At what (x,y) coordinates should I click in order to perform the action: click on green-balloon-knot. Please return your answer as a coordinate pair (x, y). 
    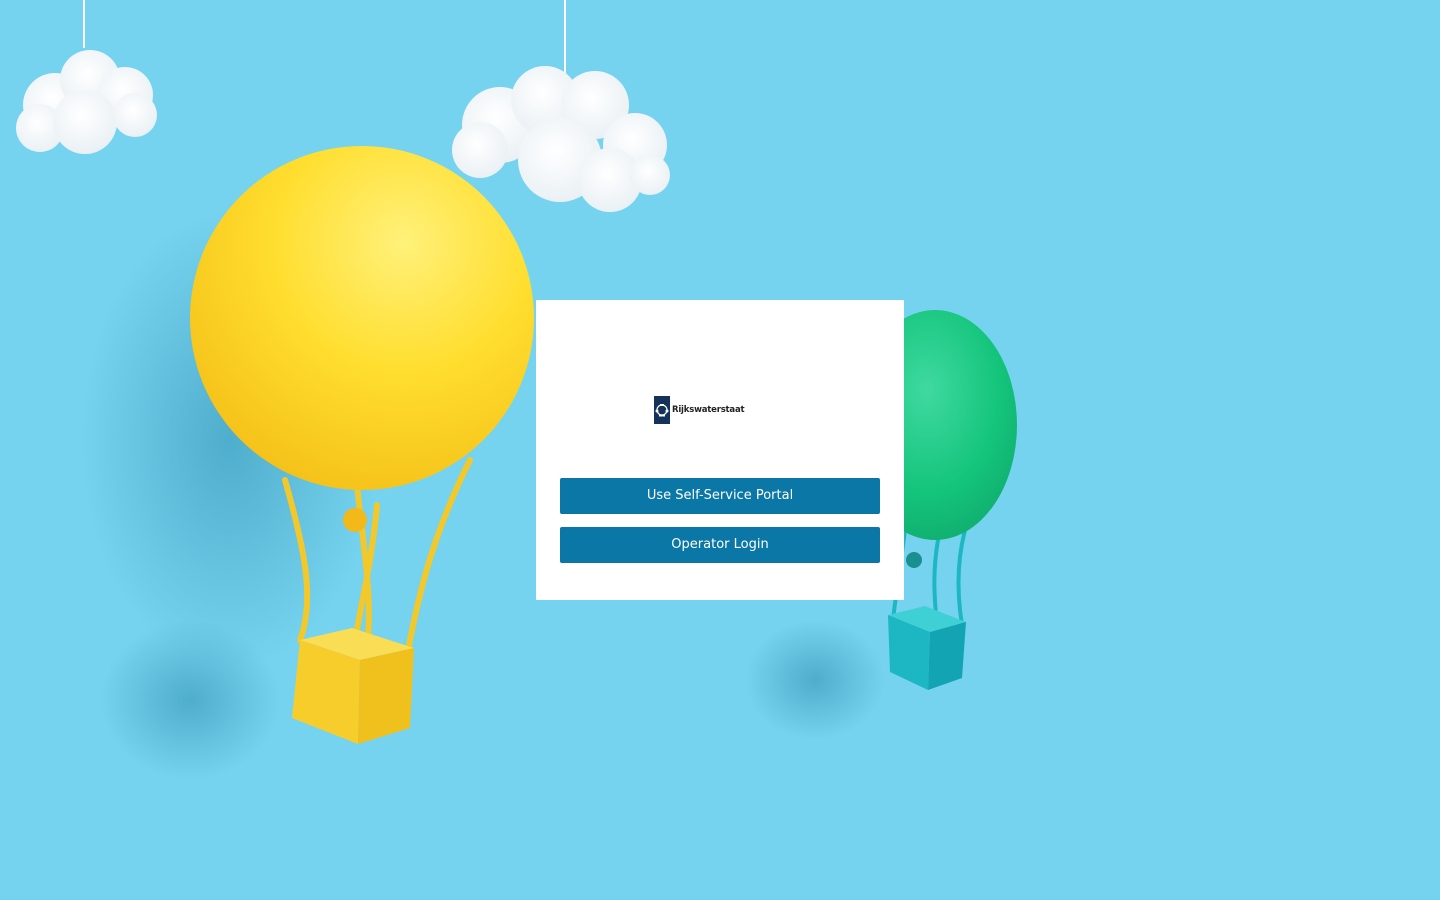
    Looking at the image, I should click on (914, 560).